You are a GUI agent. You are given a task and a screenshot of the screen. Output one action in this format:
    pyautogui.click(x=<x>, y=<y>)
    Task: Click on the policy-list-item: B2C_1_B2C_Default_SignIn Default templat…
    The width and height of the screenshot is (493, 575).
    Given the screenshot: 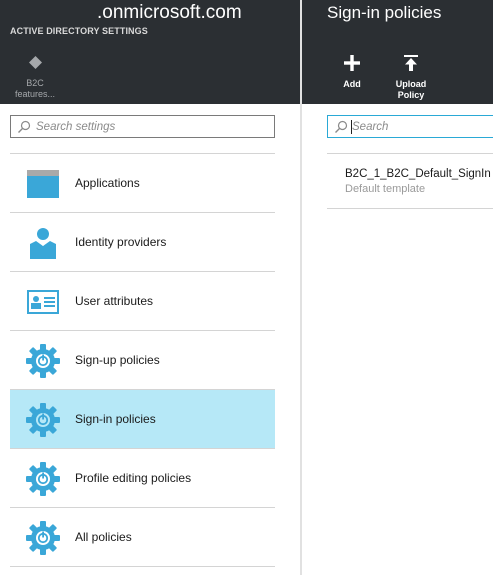 What is the action you would take?
    pyautogui.click(x=410, y=181)
    